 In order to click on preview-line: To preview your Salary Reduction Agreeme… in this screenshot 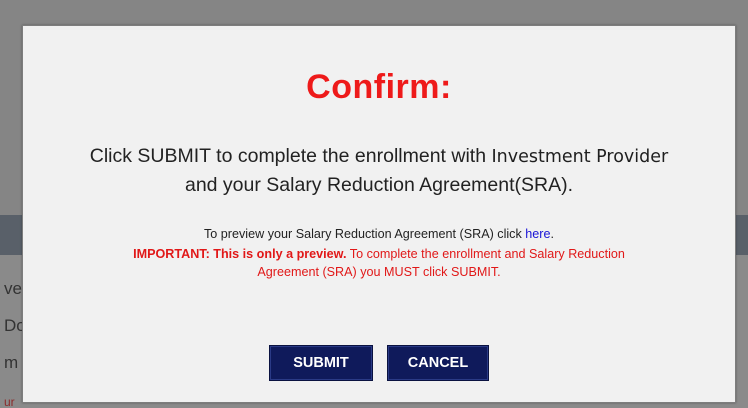, I will do `click(379, 234)`.